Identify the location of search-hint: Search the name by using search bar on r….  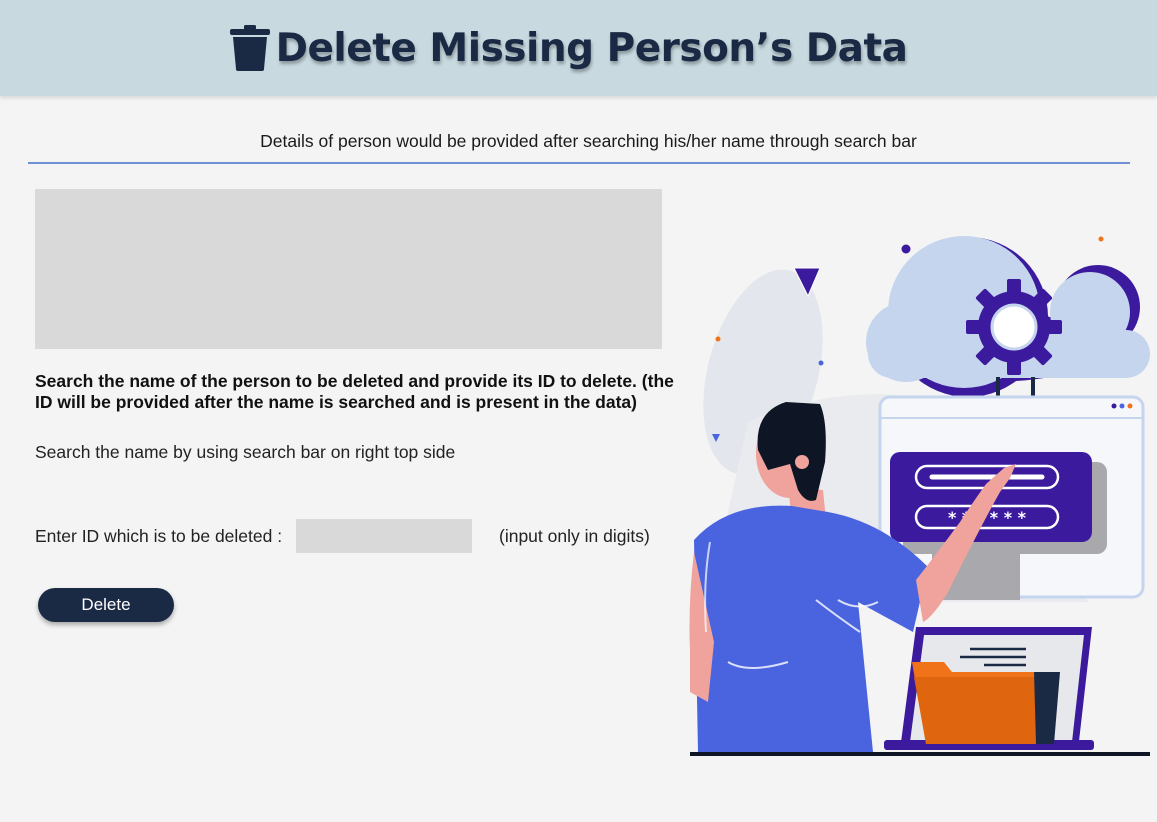
(245, 452).